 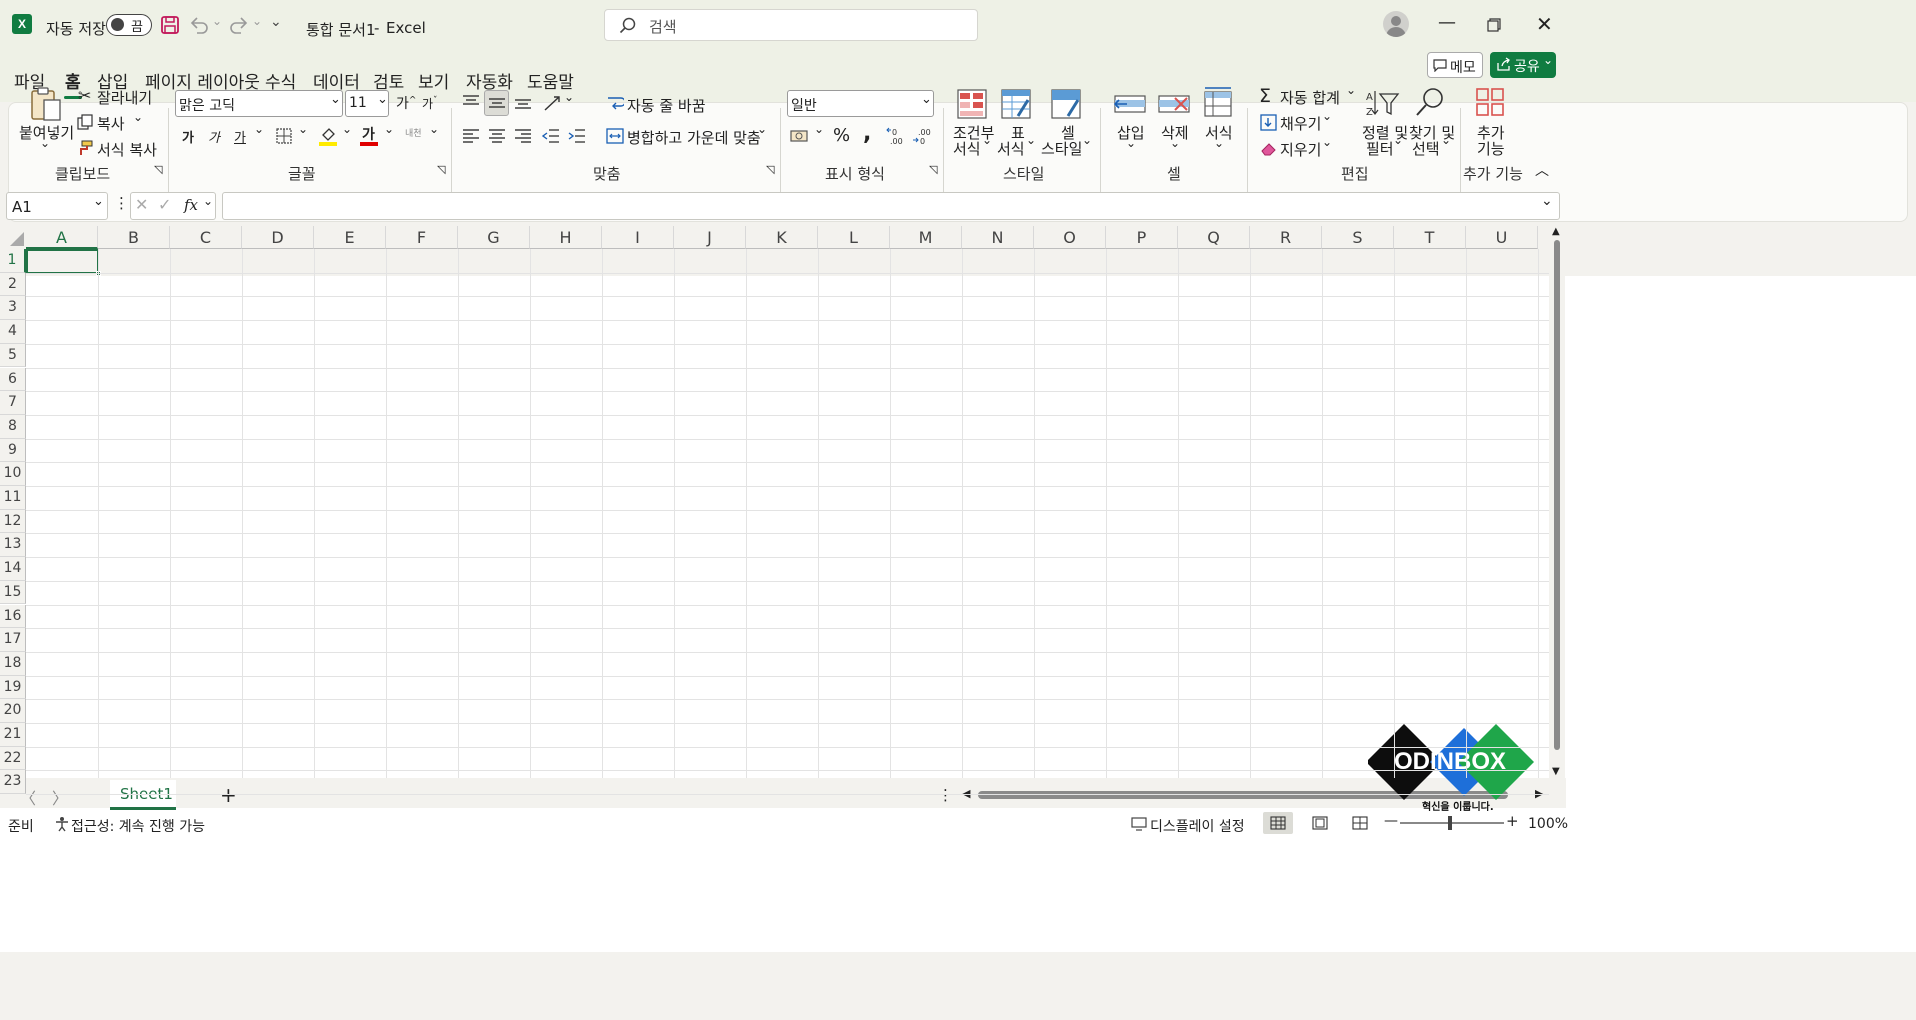 I want to click on zoom-in-icon: +, so click(x=1512, y=821).